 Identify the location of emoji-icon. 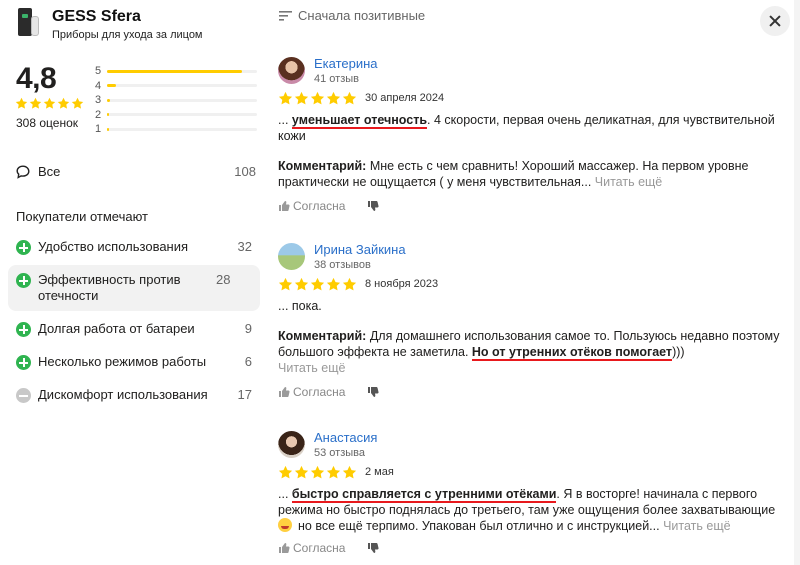
(285, 525).